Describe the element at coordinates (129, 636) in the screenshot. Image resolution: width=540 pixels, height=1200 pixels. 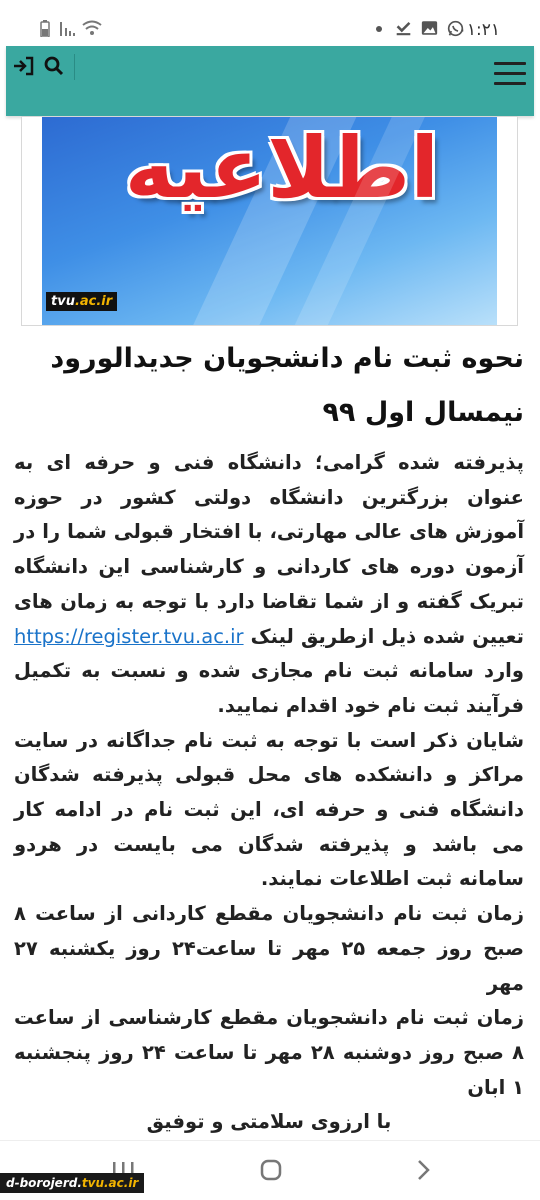
I see `register-link: https://register.tvu.ac.ir` at that location.